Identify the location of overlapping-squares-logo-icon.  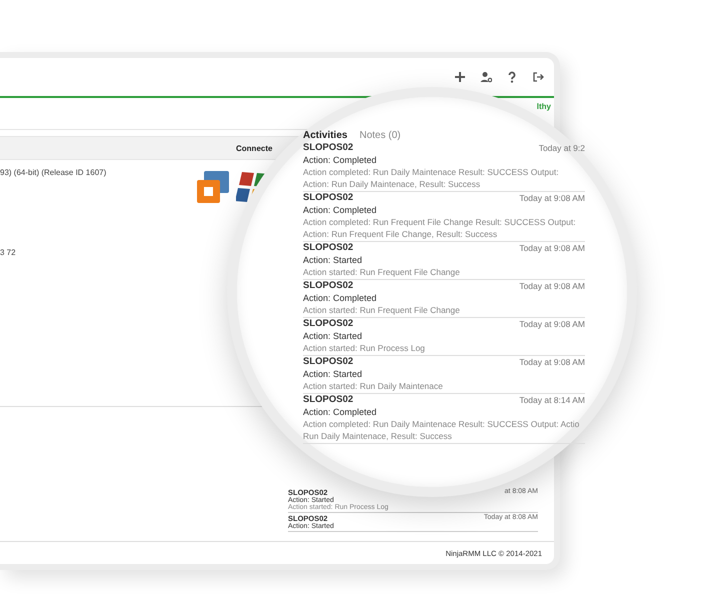
(213, 187).